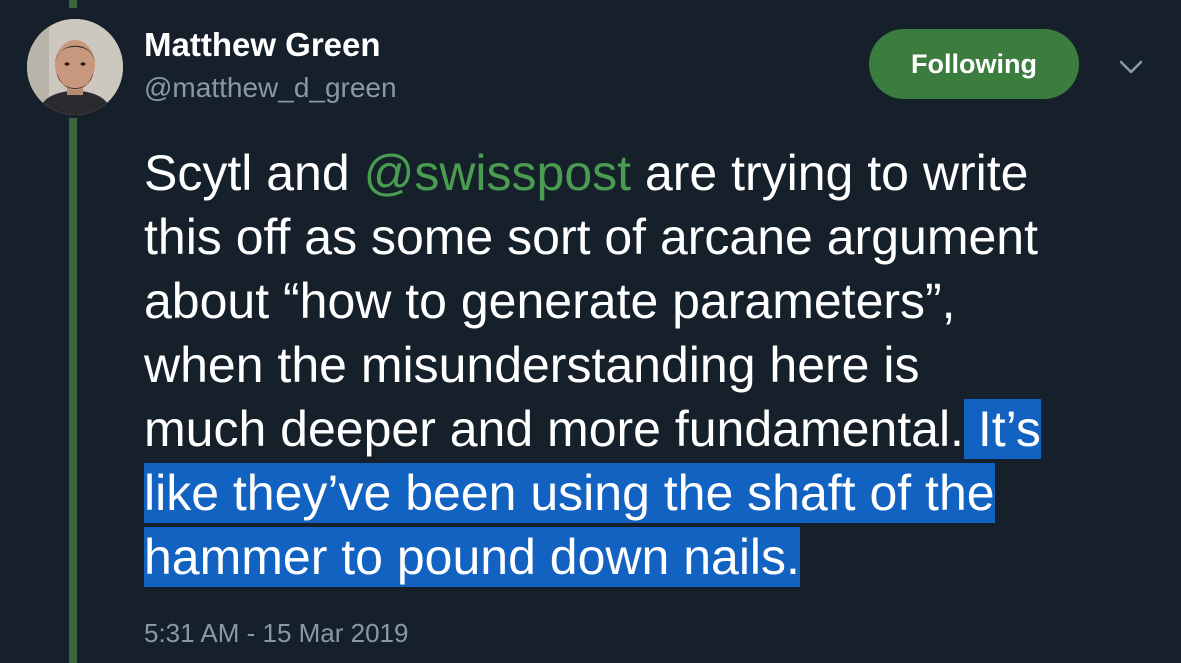 The image size is (1181, 663). I want to click on tweet-line: like they’ve been using the shaft of the, so click(649, 493).